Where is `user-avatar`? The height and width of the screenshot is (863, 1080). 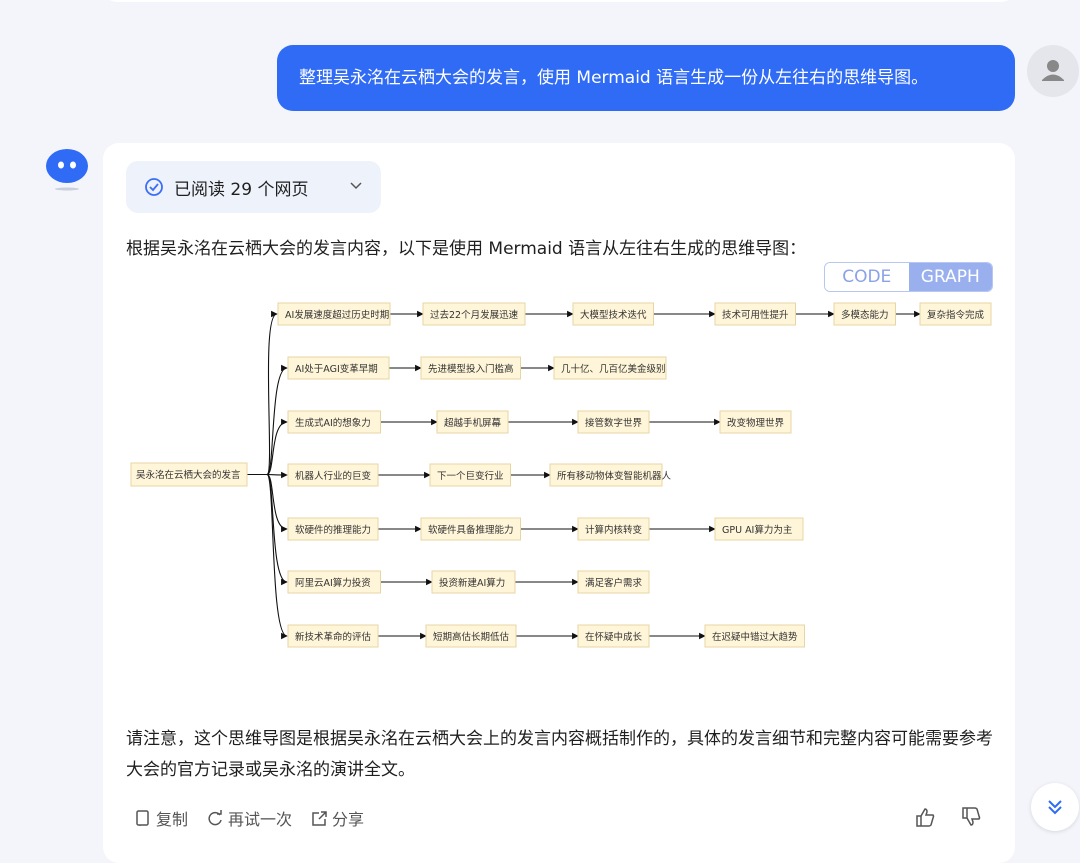
user-avatar is located at coordinates (1053, 71).